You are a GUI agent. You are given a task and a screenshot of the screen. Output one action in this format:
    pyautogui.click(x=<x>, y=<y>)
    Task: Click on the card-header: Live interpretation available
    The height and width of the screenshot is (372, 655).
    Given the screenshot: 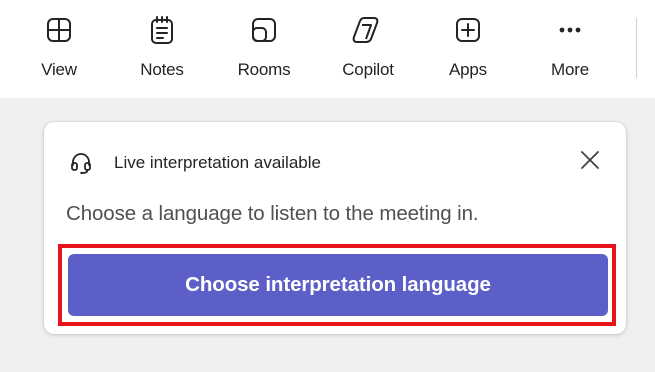 What is the action you would take?
    pyautogui.click(x=194, y=163)
    